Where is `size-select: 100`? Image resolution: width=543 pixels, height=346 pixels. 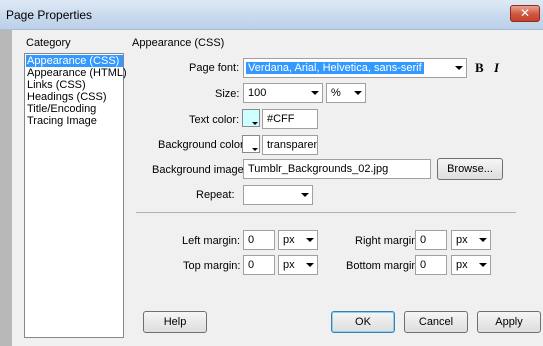
size-select: 100 is located at coordinates (283, 93).